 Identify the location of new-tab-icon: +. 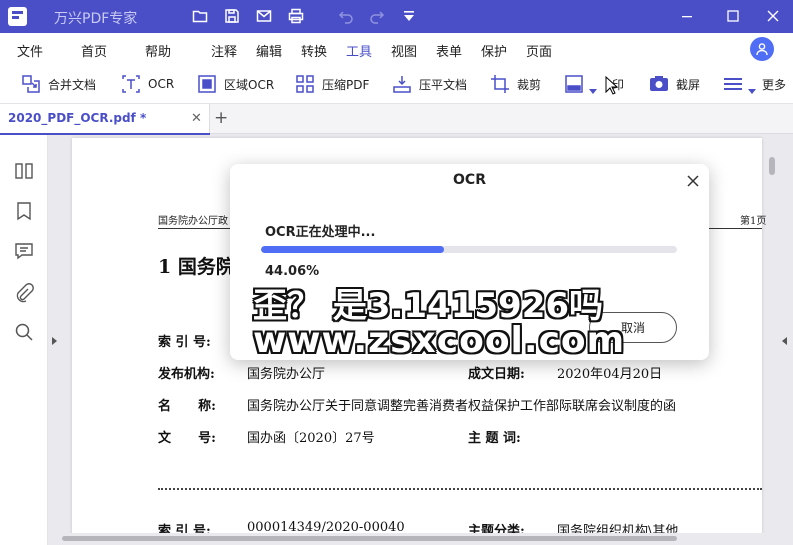
(221, 118).